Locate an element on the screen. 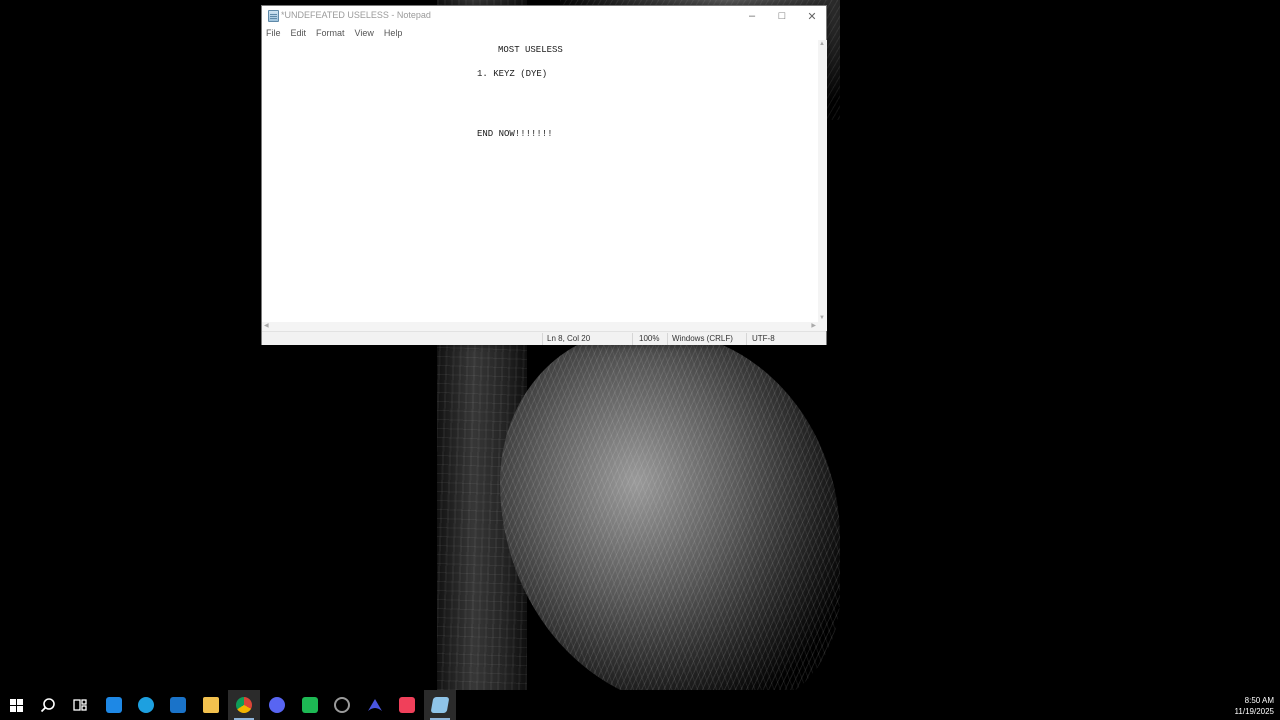 The image size is (1280, 720). encoding: UTF-8 is located at coordinates (763, 338).